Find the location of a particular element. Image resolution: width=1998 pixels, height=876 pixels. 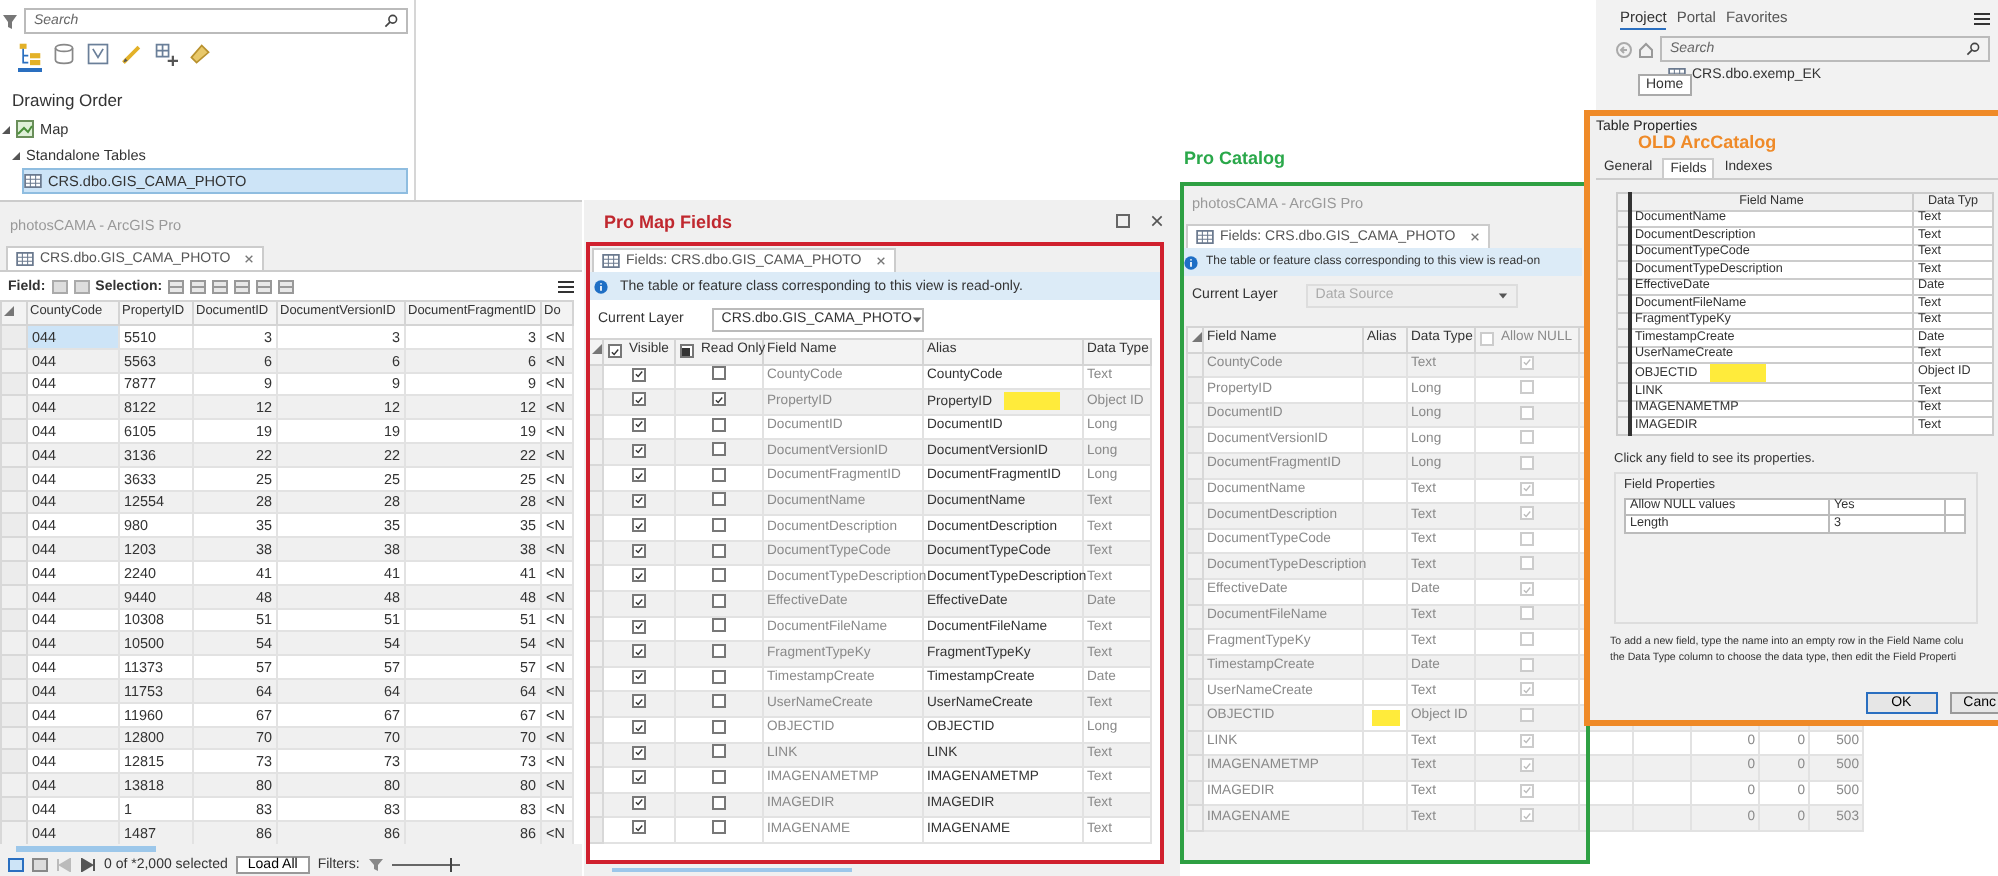

section-heading: Drawing Order is located at coordinates (68, 100).